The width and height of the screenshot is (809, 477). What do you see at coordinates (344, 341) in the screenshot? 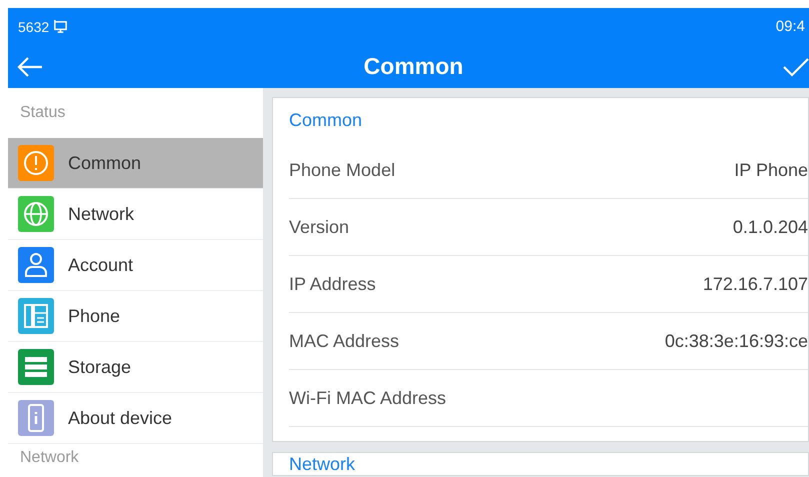
I see `info-label: MAC Address` at bounding box center [344, 341].